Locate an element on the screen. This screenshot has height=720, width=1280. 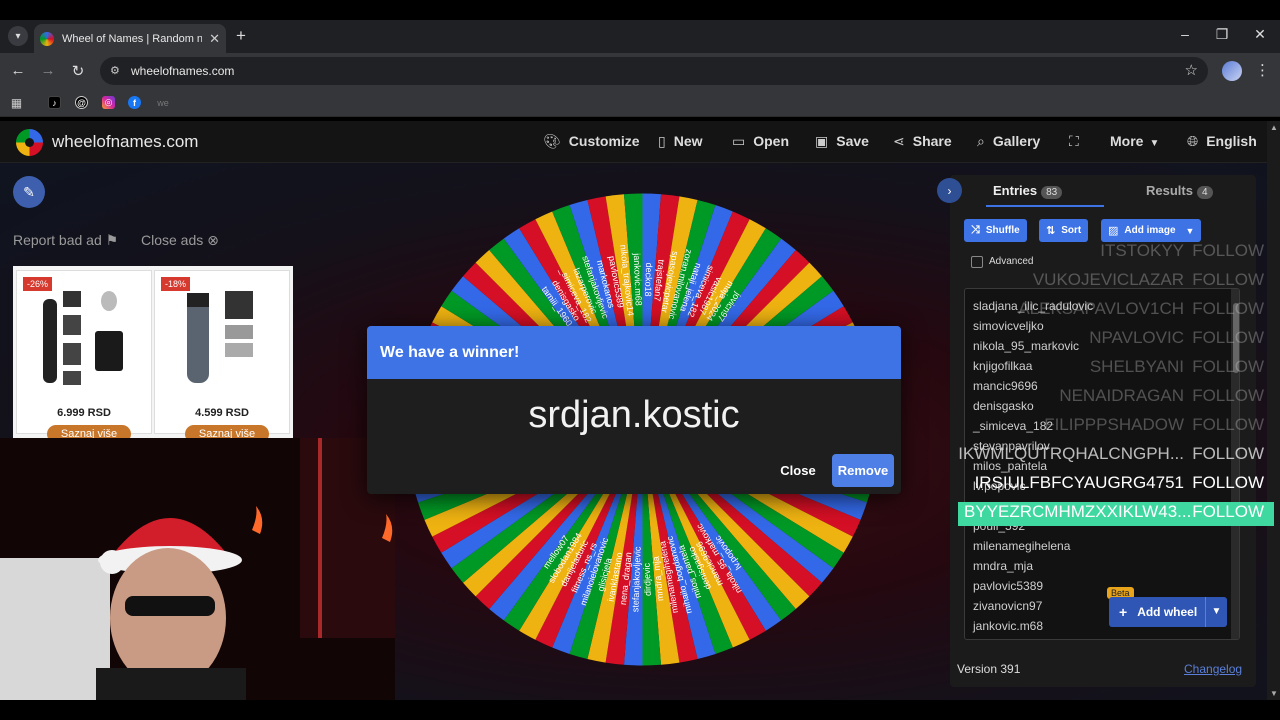
brand-name: wheelofnames.com is located at coordinates (125, 142).